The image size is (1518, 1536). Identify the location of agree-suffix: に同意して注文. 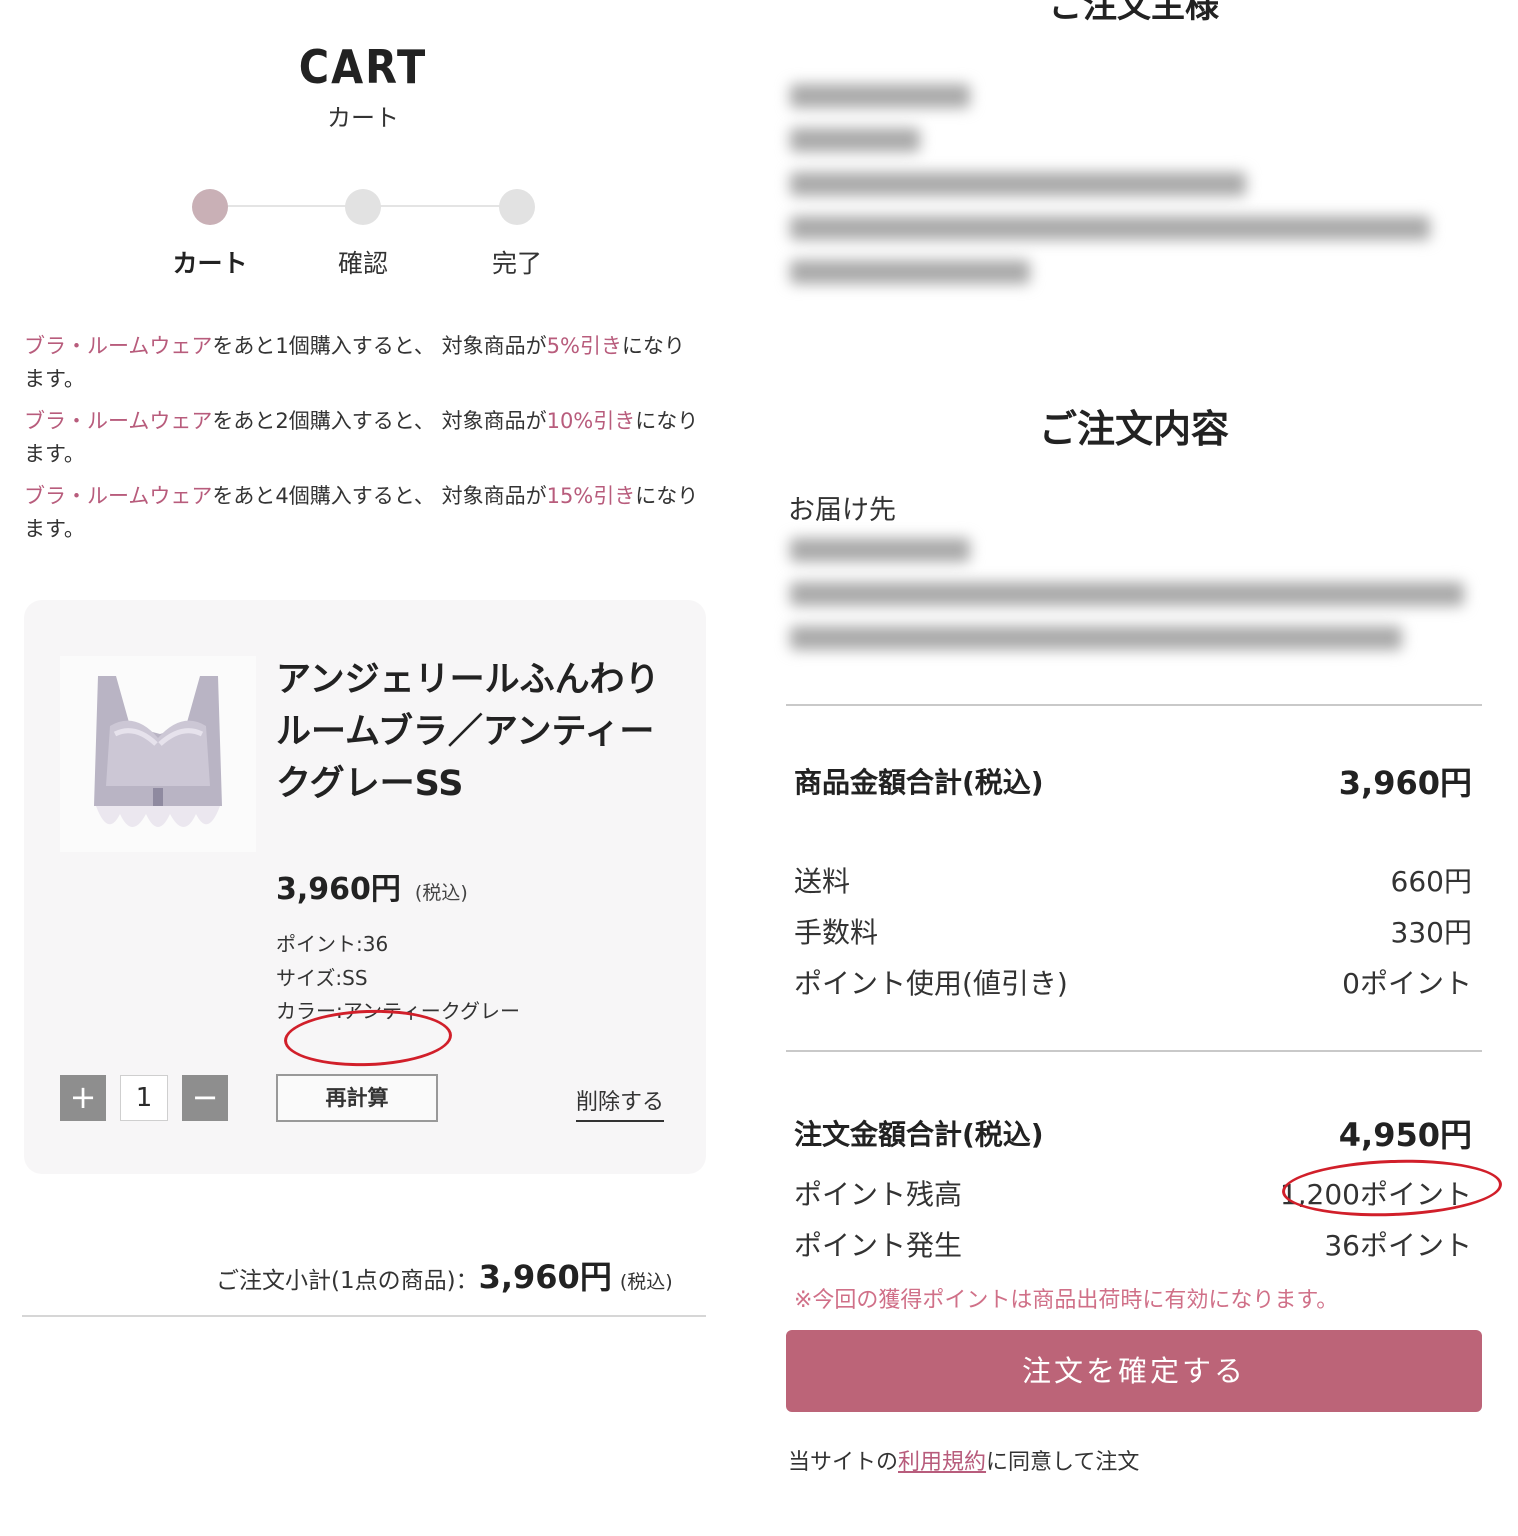
(1063, 1462).